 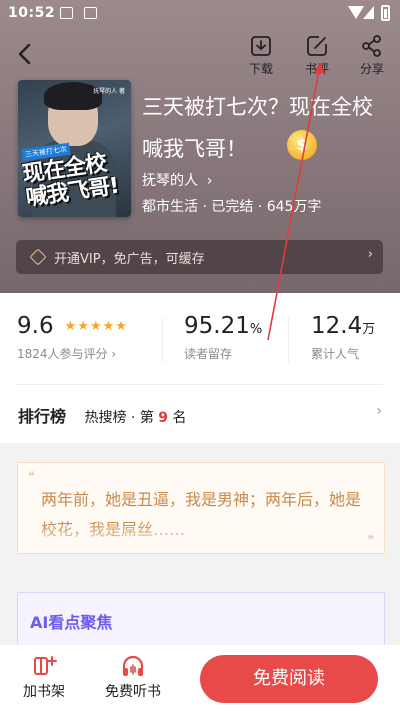 I want to click on star-rating-icon: ★★★★★, so click(x=96, y=326).